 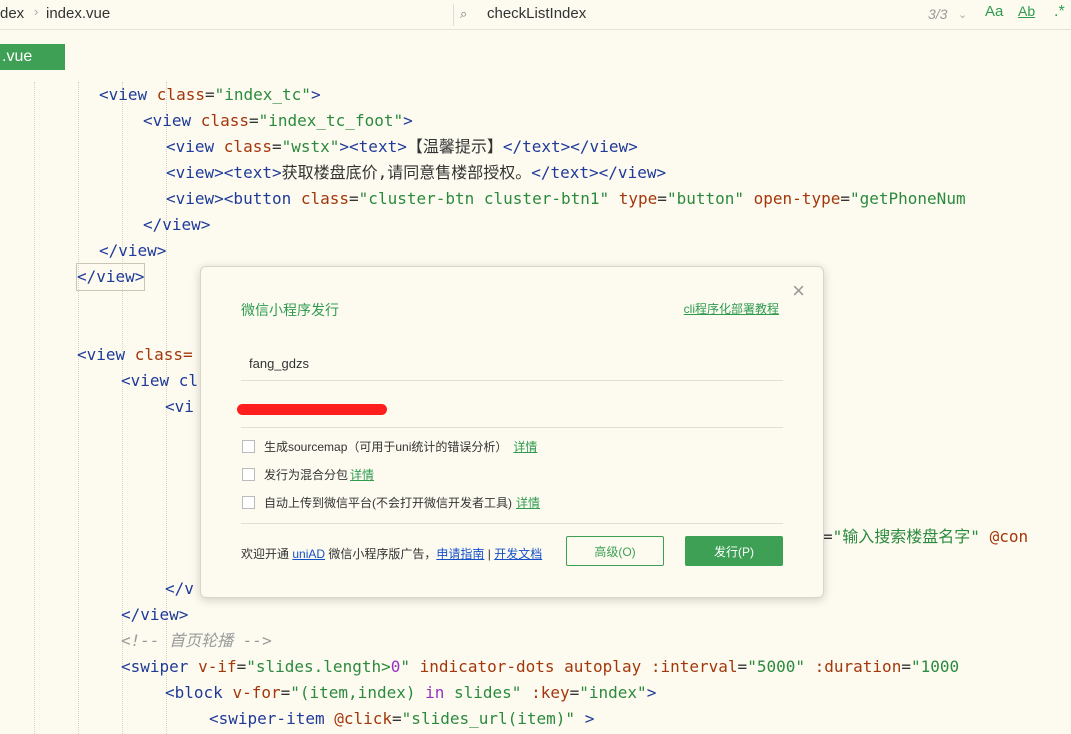 What do you see at coordinates (179, 406) in the screenshot?
I see `code-line: <vi` at bounding box center [179, 406].